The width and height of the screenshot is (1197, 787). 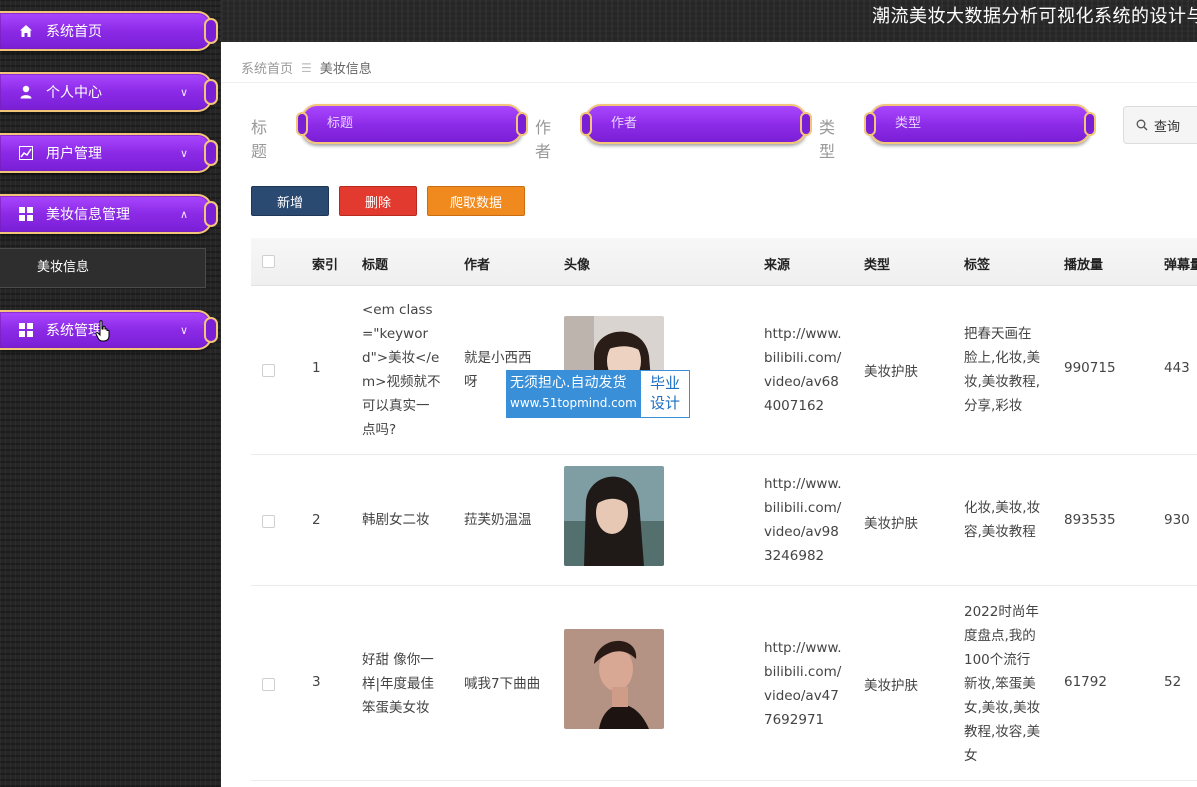 I want to click on row-danmaku: 443, so click(x=1177, y=368).